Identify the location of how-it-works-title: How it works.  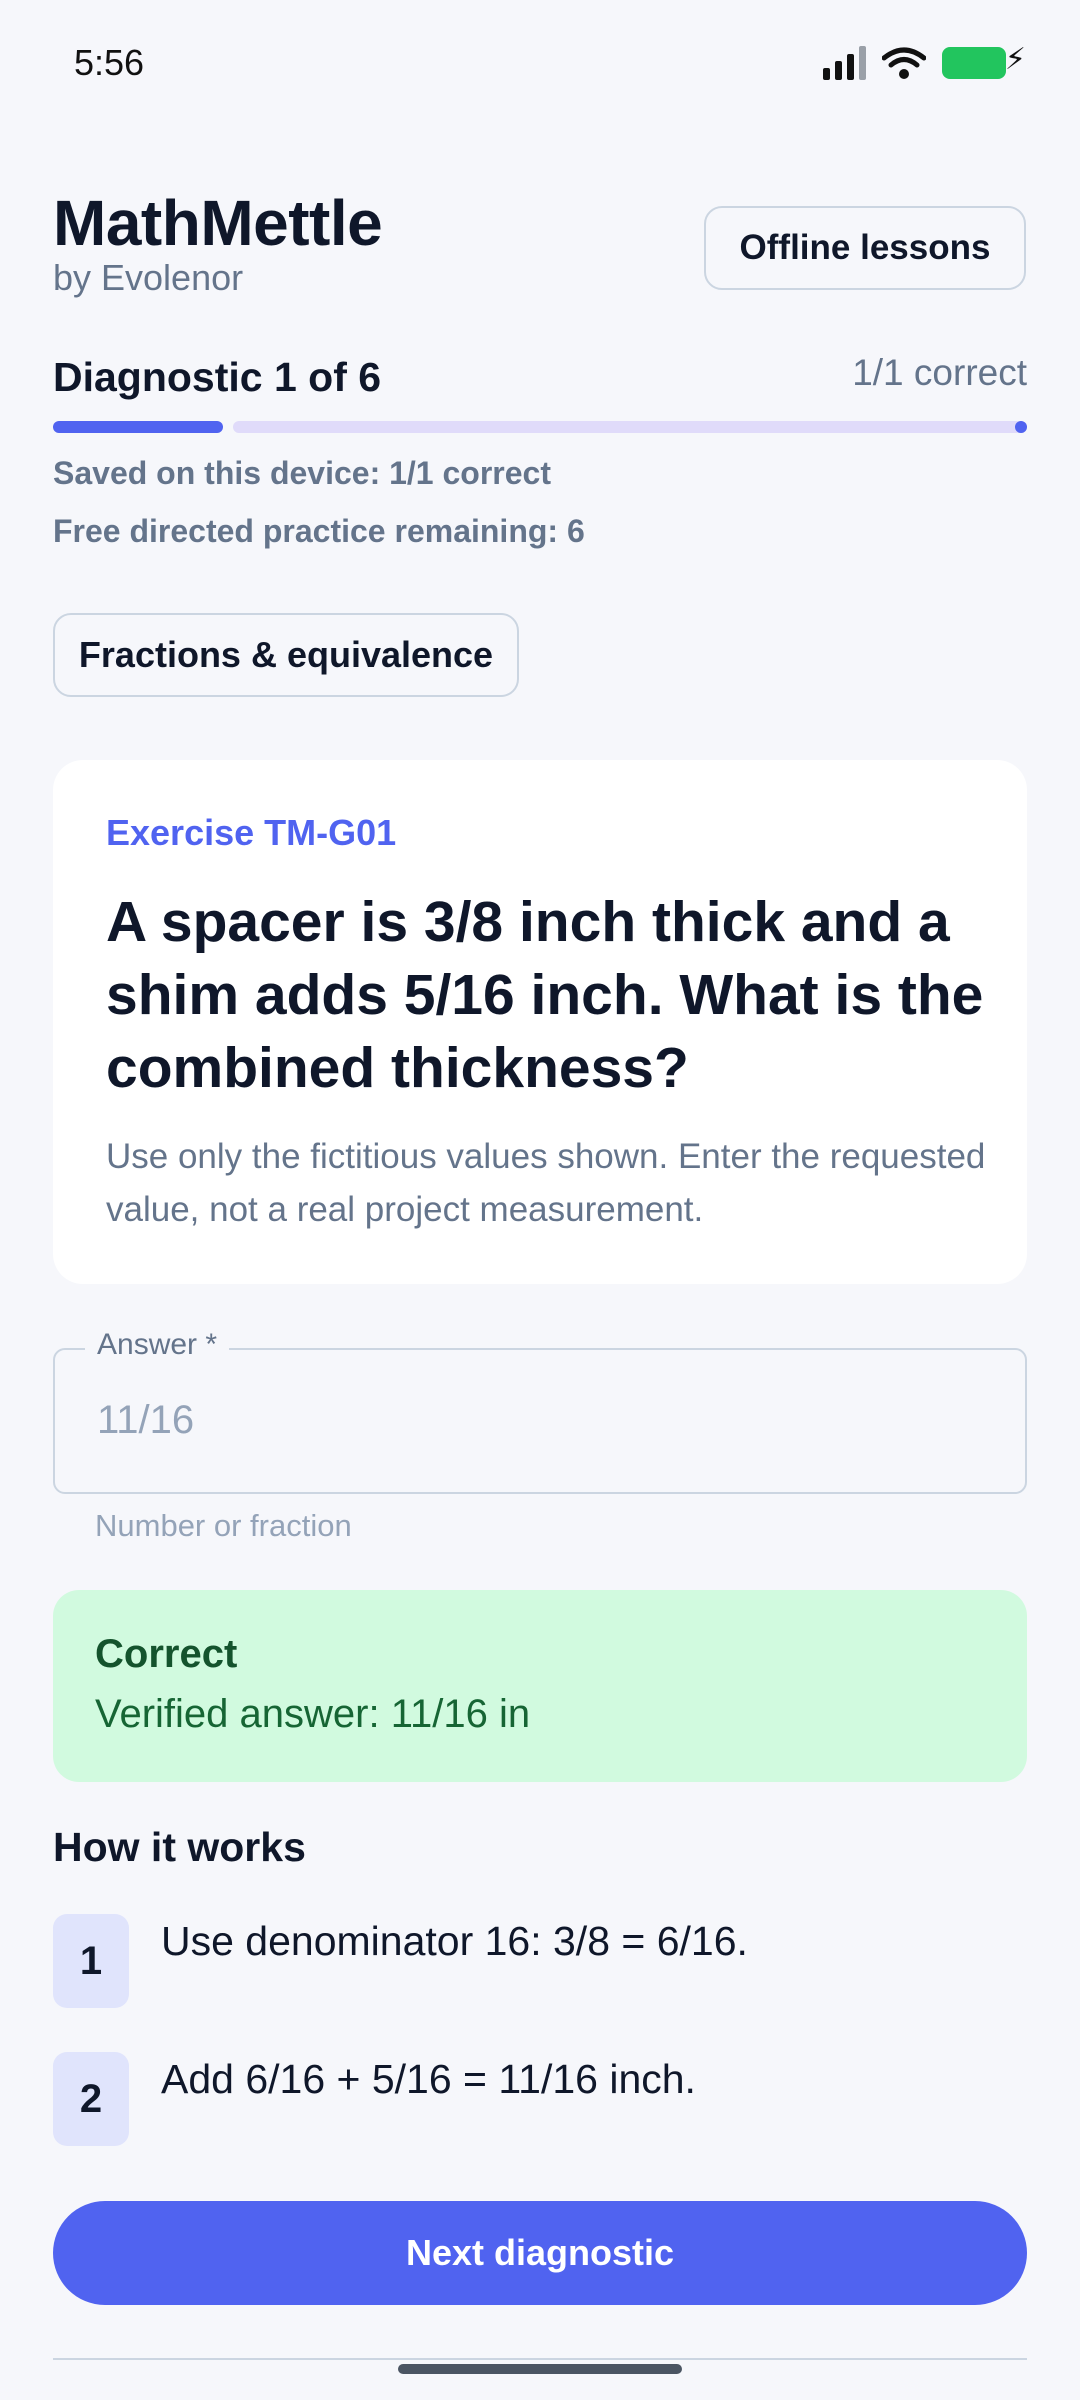
(179, 1847).